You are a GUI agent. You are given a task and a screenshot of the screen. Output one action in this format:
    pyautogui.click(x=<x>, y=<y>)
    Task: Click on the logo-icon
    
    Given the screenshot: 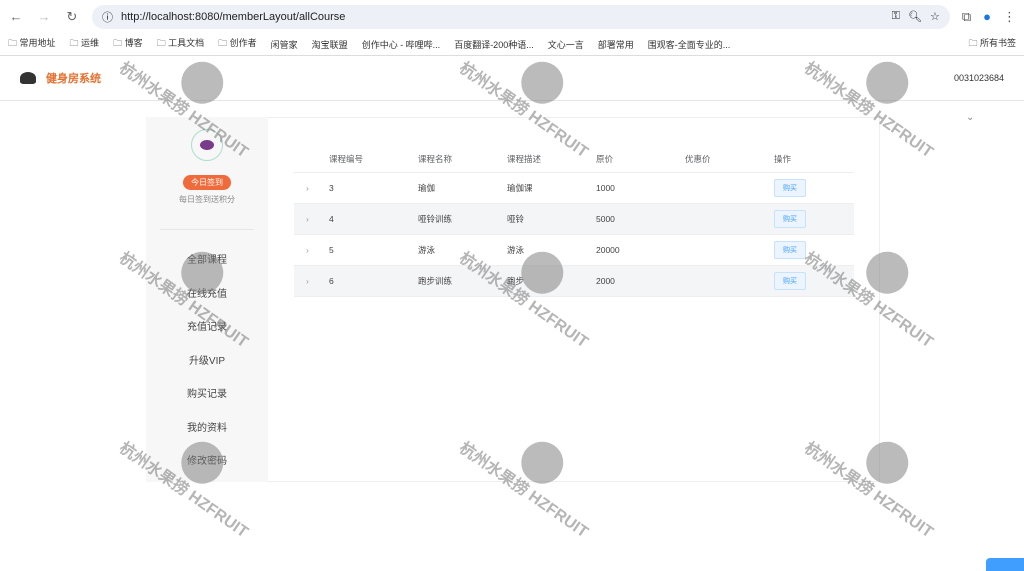 What is the action you would take?
    pyautogui.click(x=28, y=78)
    